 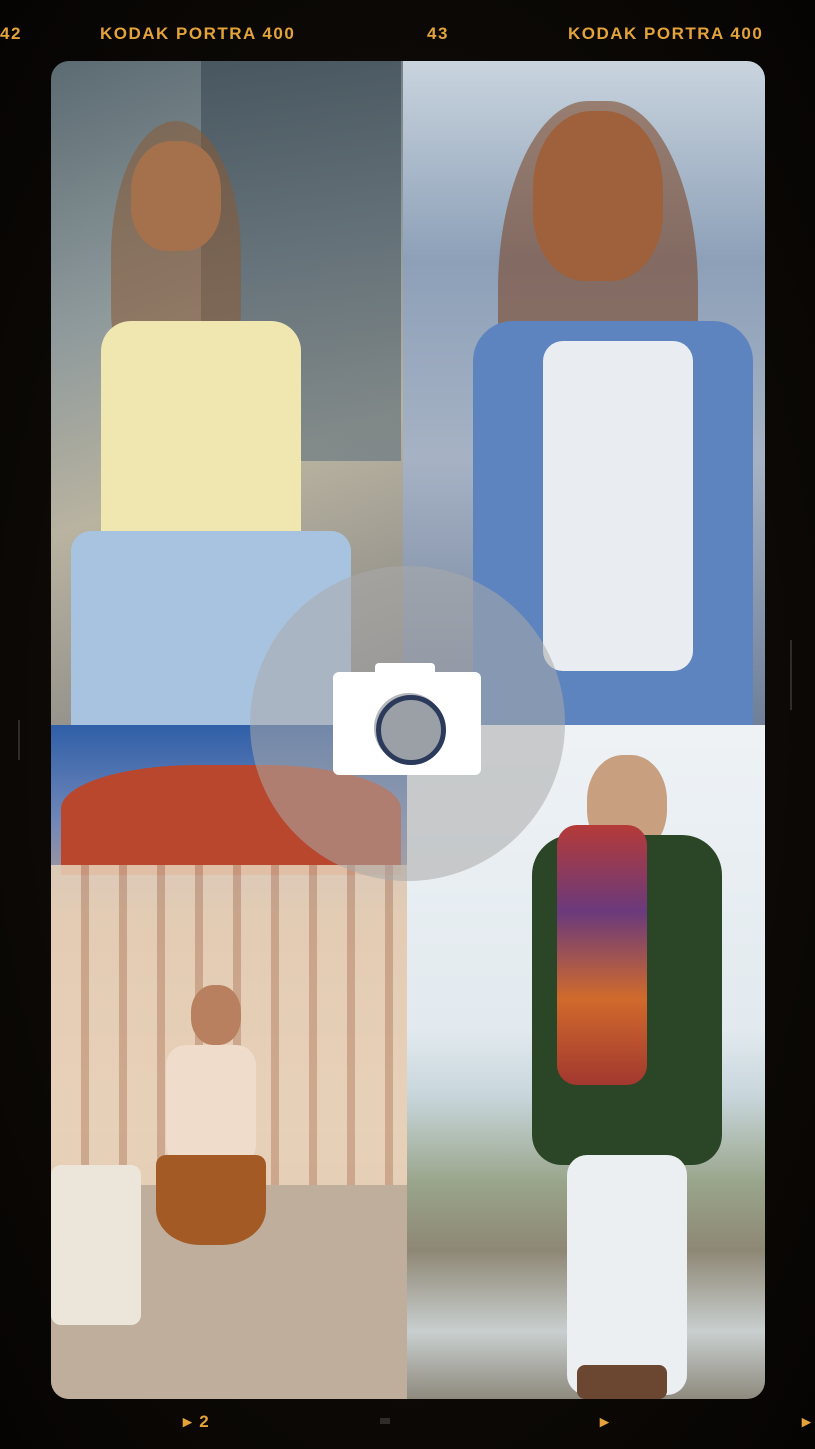 What do you see at coordinates (605, 1421) in the screenshot?
I see `film-bottom-arrow-marker: ▸` at bounding box center [605, 1421].